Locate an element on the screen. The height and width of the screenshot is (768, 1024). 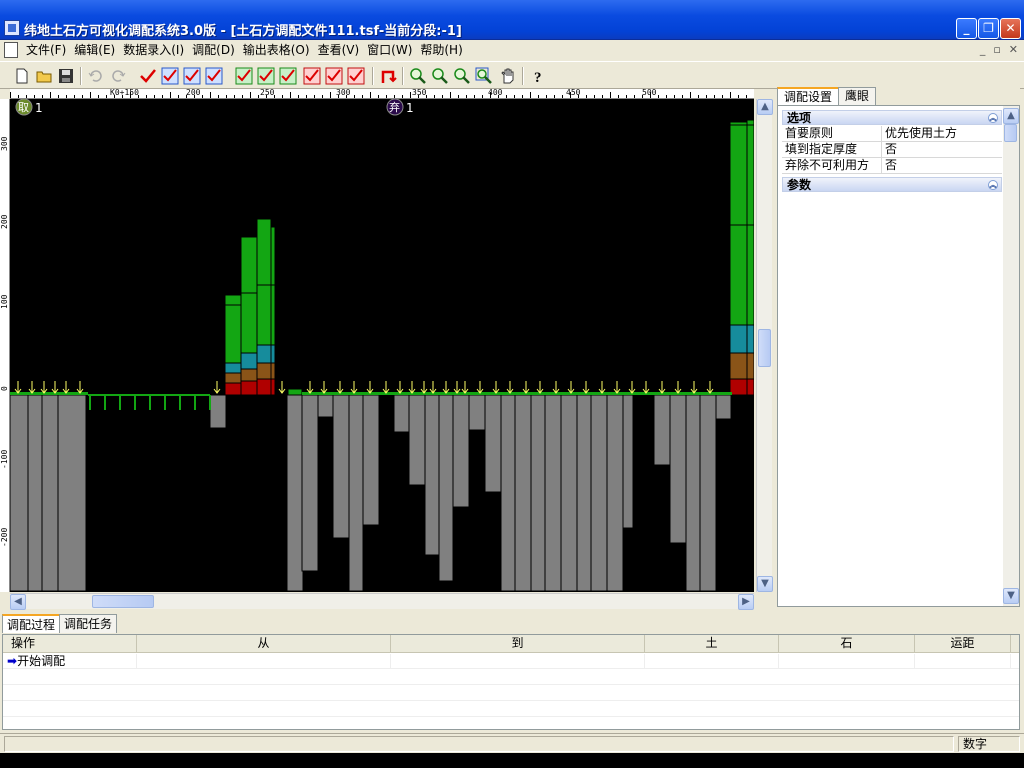
help-icon: ? is located at coordinates (538, 76).